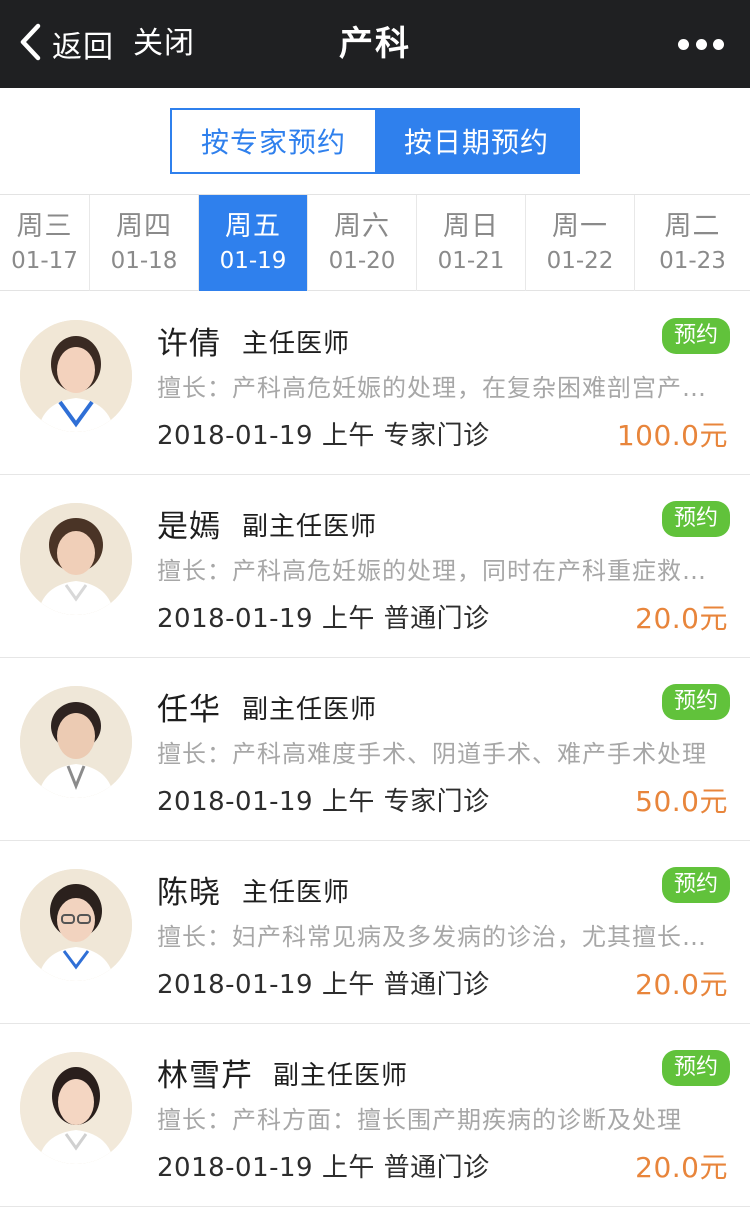  I want to click on date-tab: 周四 01-18, so click(144, 243).